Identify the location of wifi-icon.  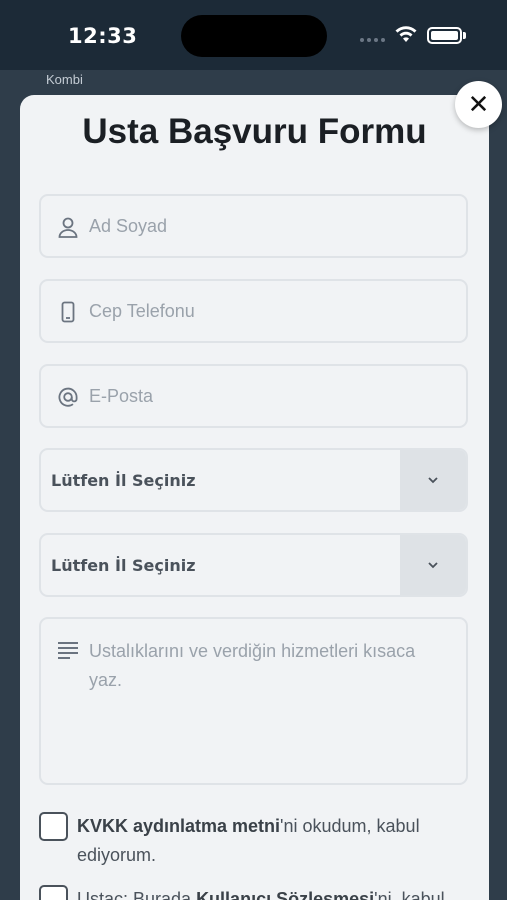
(406, 36).